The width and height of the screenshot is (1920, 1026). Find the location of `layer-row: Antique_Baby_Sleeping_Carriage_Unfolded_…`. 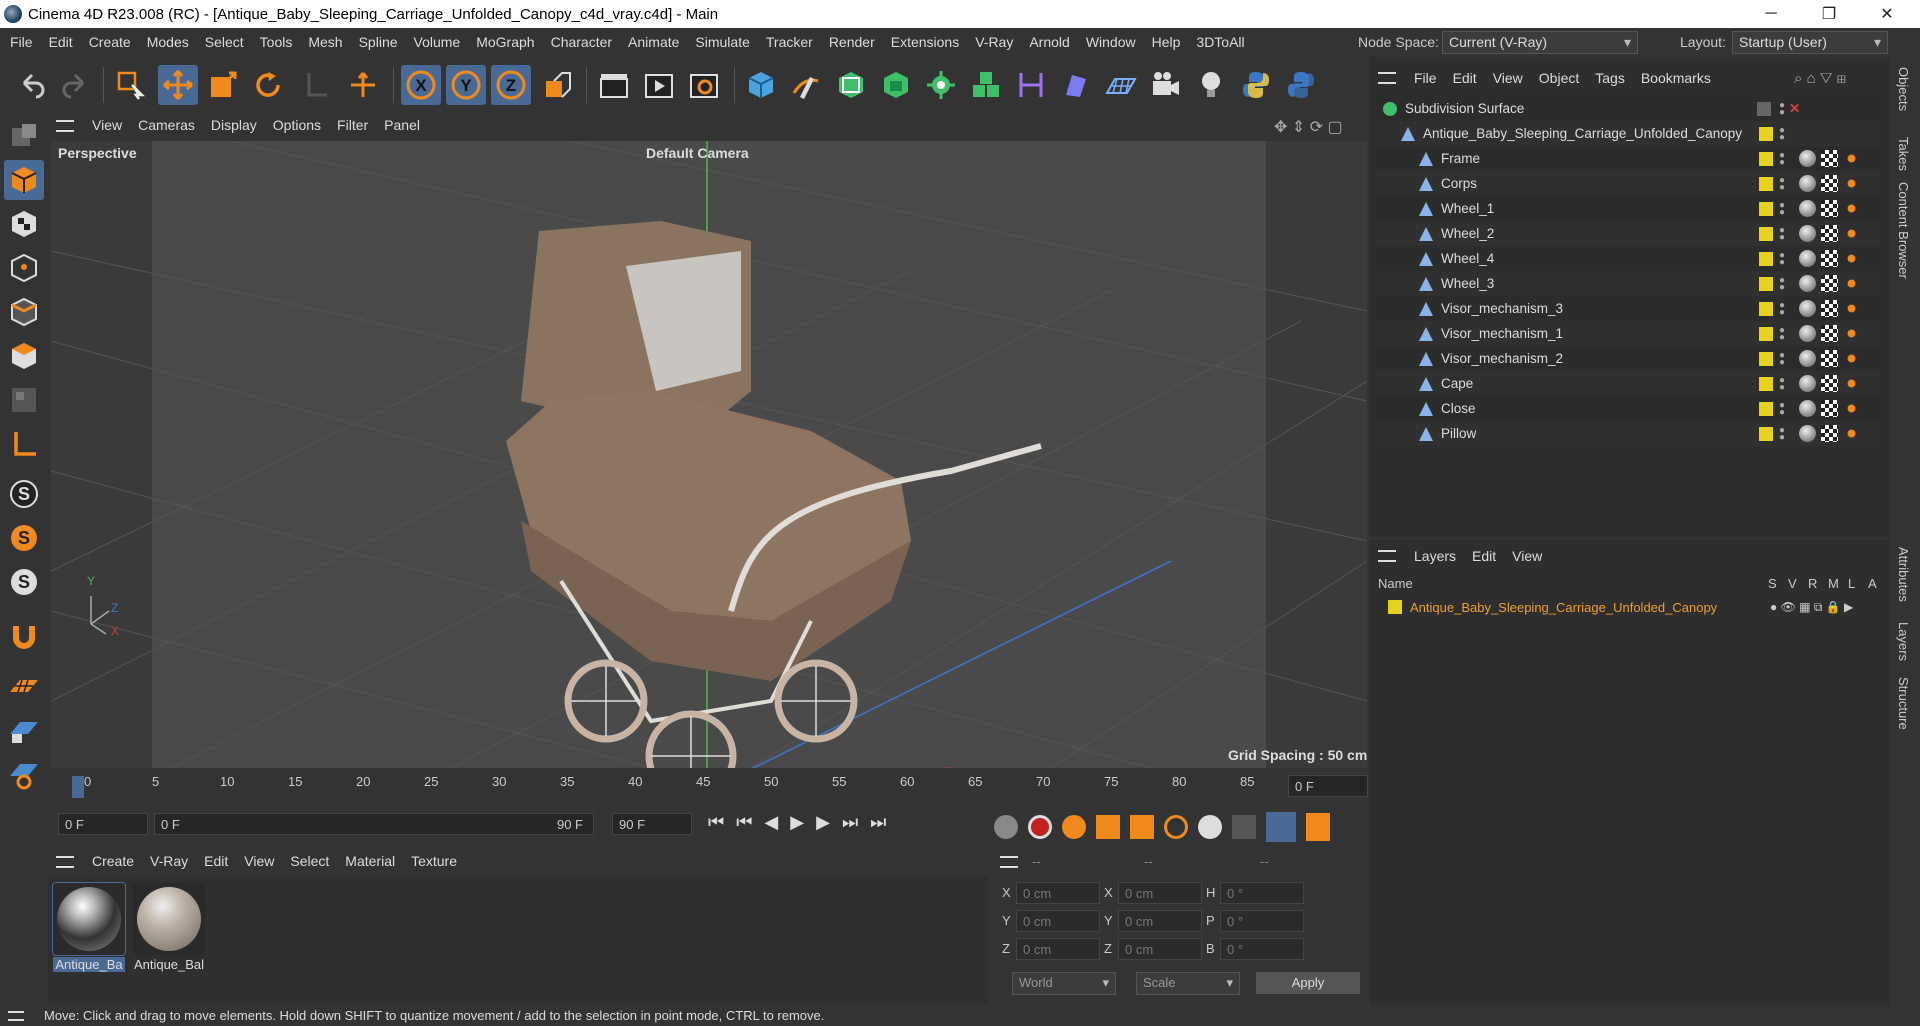

layer-row: Antique_Baby_Sleeping_Carriage_Unfolded_… is located at coordinates (1638, 607).